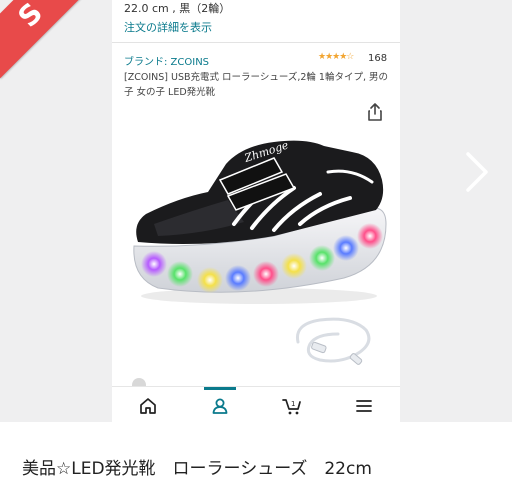  What do you see at coordinates (364, 406) in the screenshot?
I see `menu-icon` at bounding box center [364, 406].